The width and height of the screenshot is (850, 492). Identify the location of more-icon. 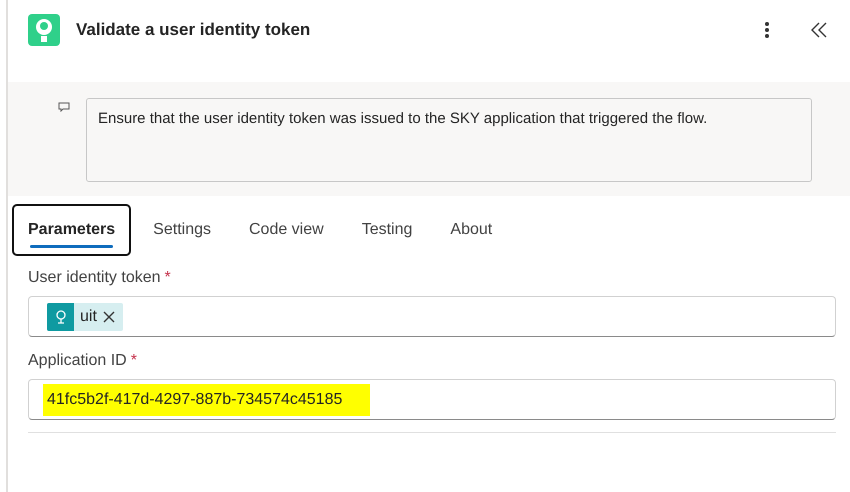
(767, 29).